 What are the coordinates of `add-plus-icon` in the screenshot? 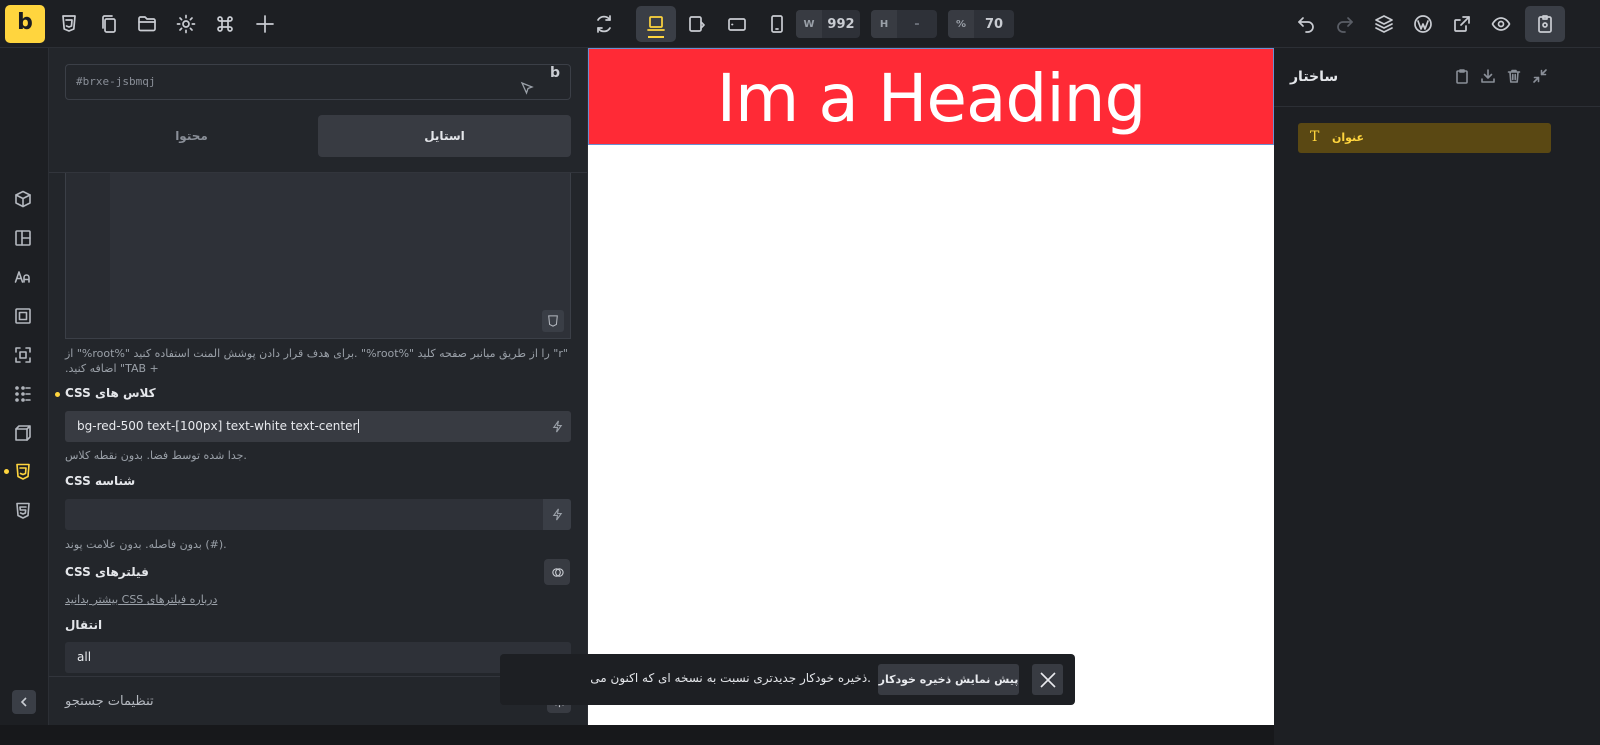 It's located at (265, 24).